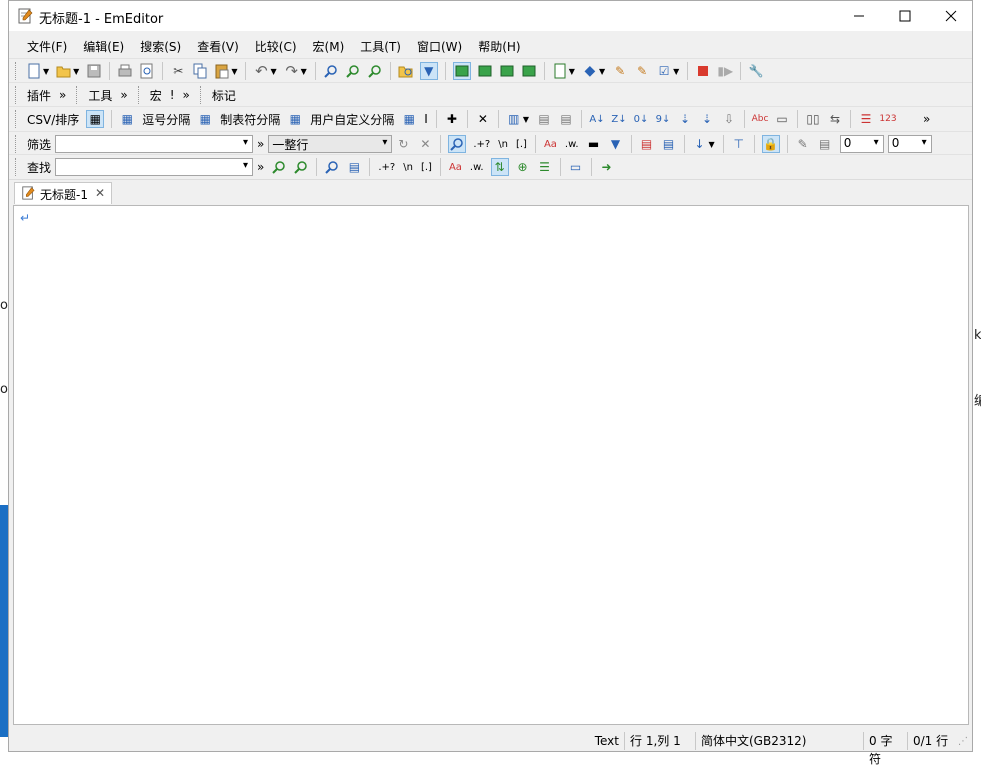 This screenshot has height=768, width=981. Describe the element at coordinates (499, 46) in the screenshot. I see `menu-help: 帮助(H)` at that location.